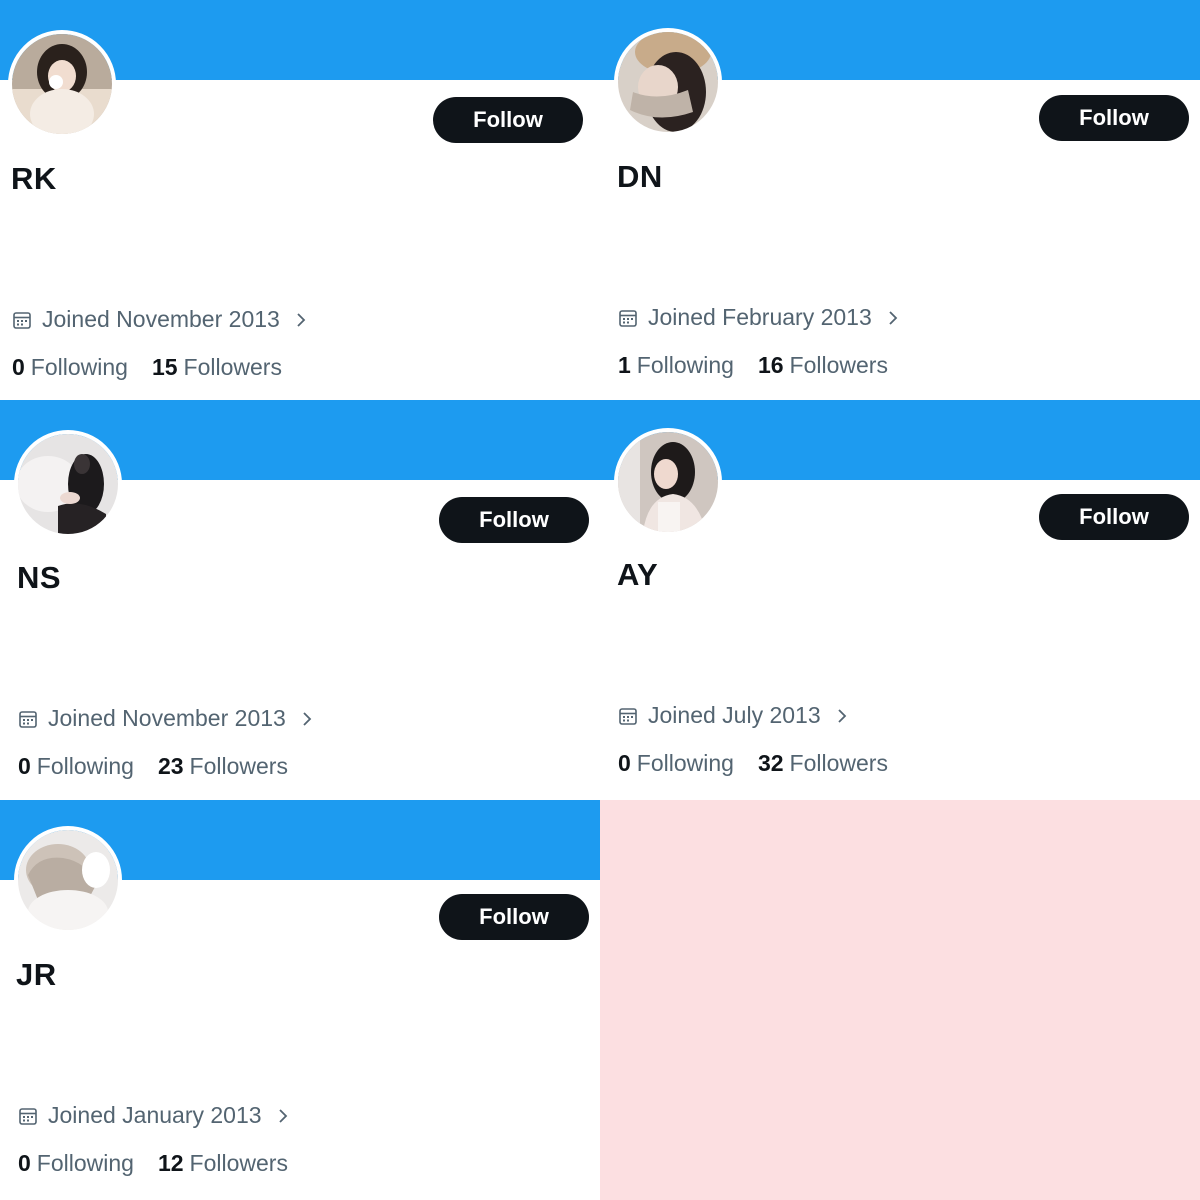 The height and width of the screenshot is (1200, 1200). Describe the element at coordinates (770, 763) in the screenshot. I see `followers-count: 32` at that location.